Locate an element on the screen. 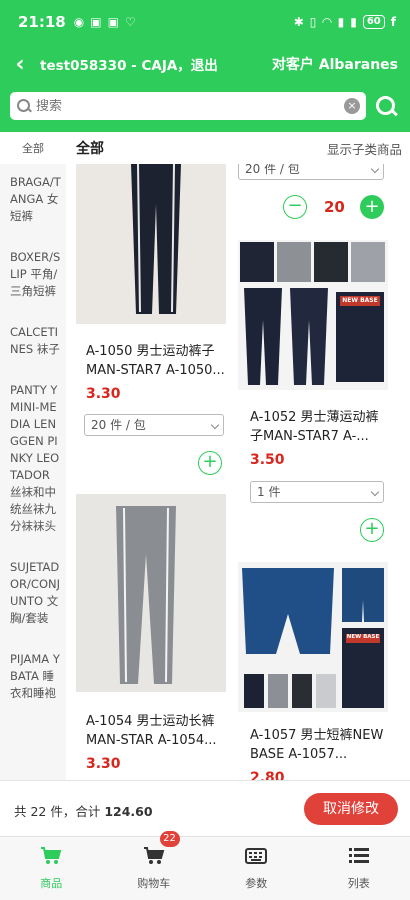 The image size is (410, 900). nav-label: 列表 is located at coordinates (358, 883).